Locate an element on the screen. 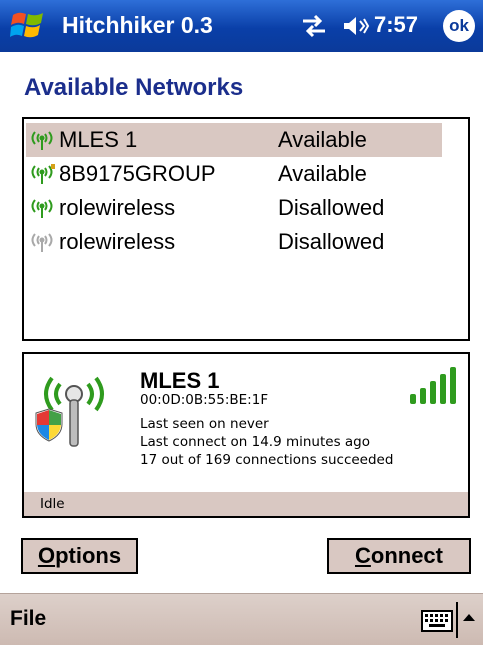 This screenshot has height=645, width=483. clock: 7:57 is located at coordinates (396, 25).